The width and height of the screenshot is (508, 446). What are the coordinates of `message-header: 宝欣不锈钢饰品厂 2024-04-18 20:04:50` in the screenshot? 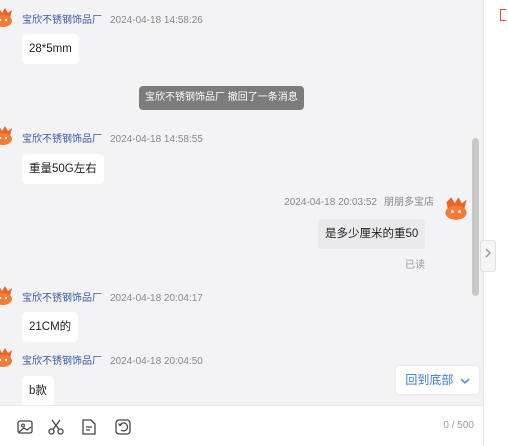 It's located at (112, 359).